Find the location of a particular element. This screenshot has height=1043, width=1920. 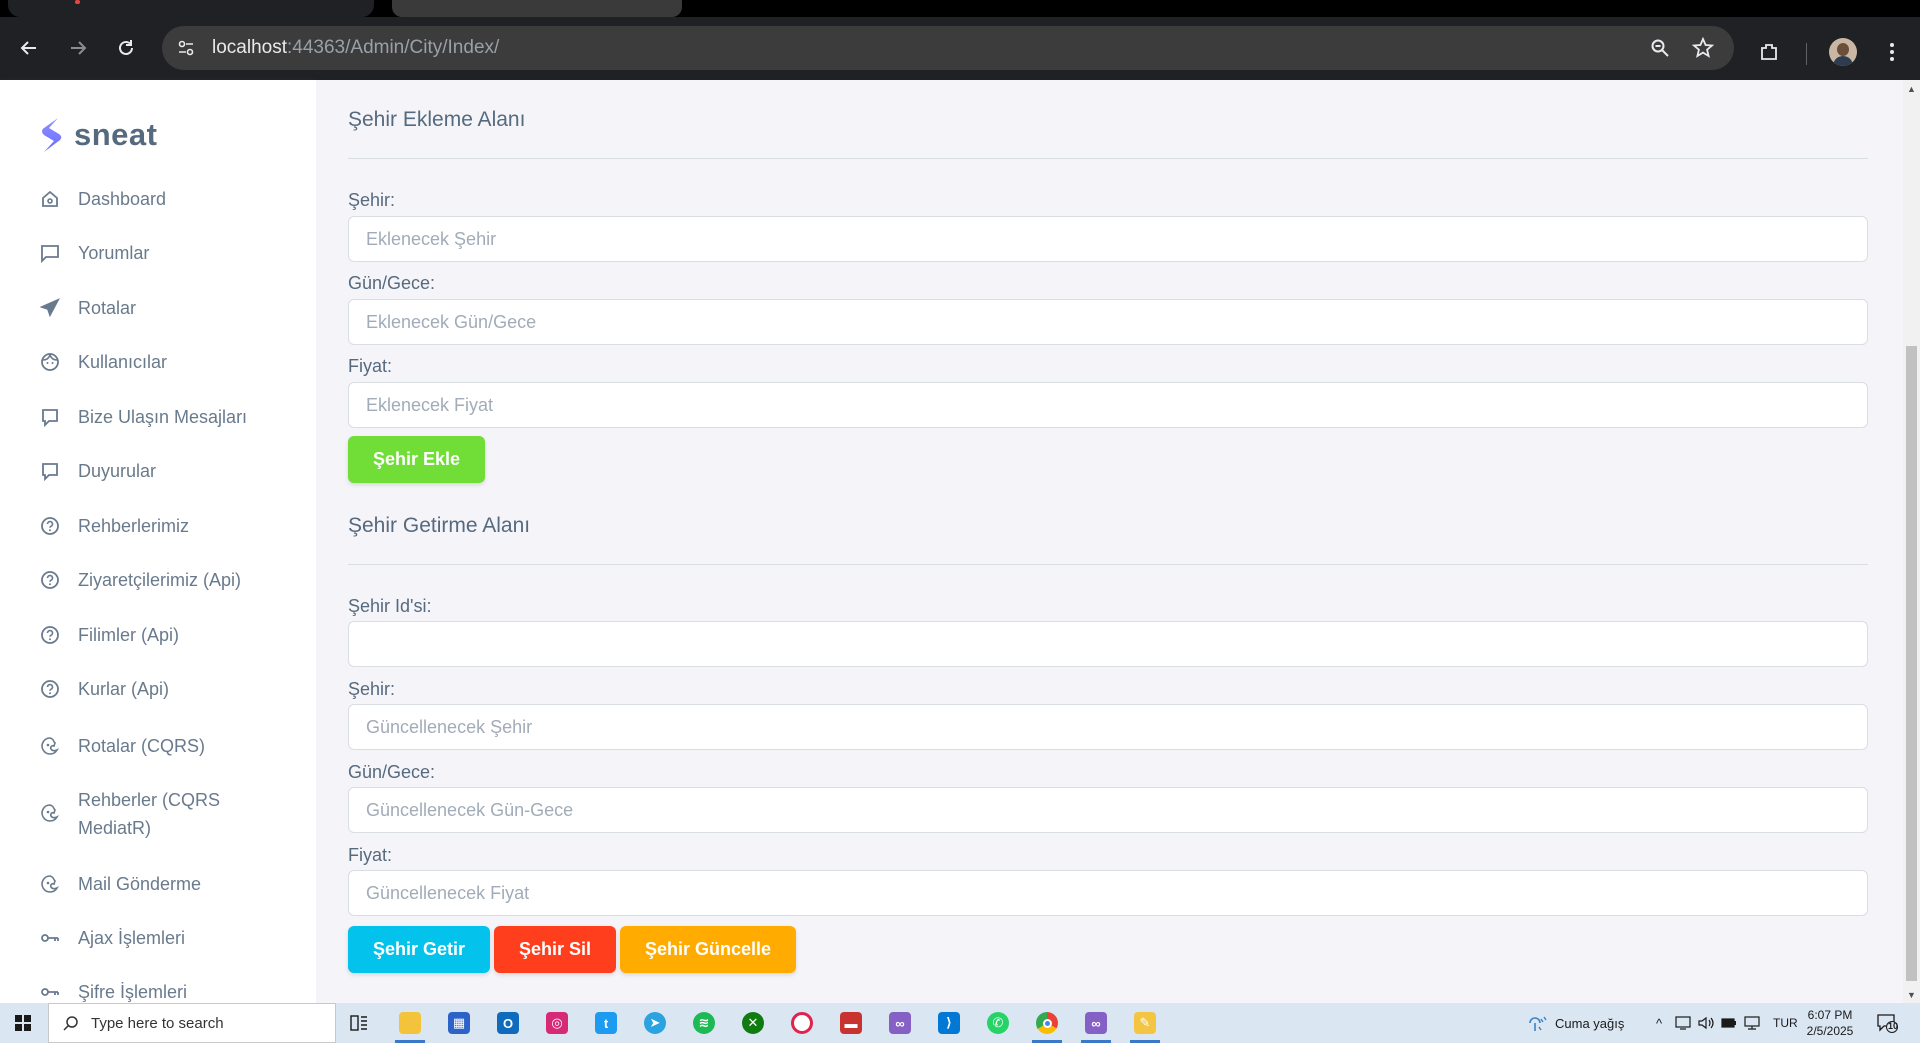

taskbar-file-explorer is located at coordinates (410, 1025).